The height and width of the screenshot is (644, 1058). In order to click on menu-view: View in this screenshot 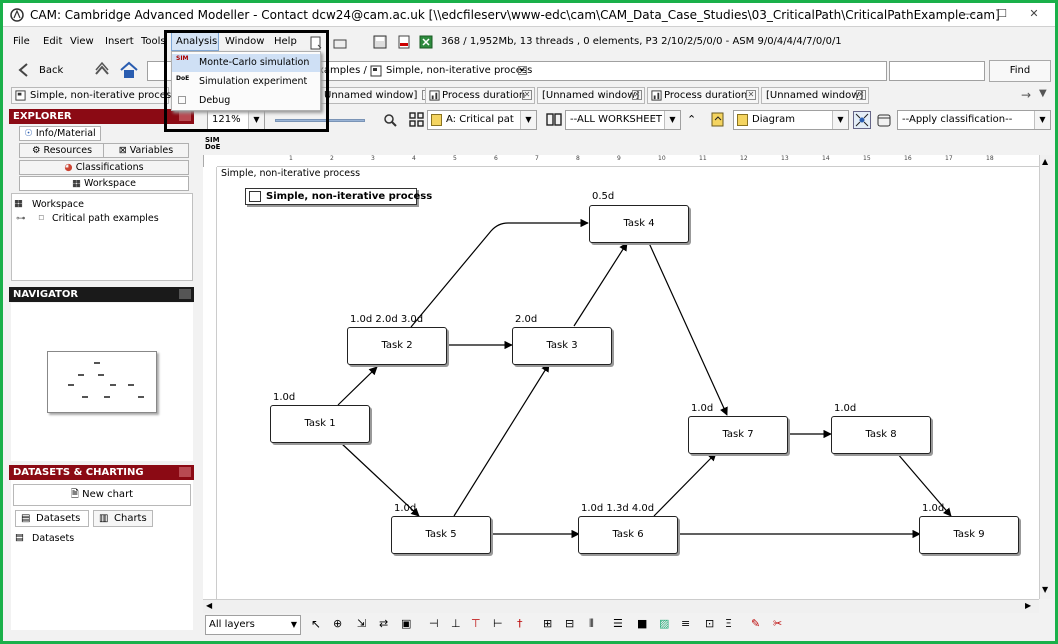, I will do `click(82, 41)`.